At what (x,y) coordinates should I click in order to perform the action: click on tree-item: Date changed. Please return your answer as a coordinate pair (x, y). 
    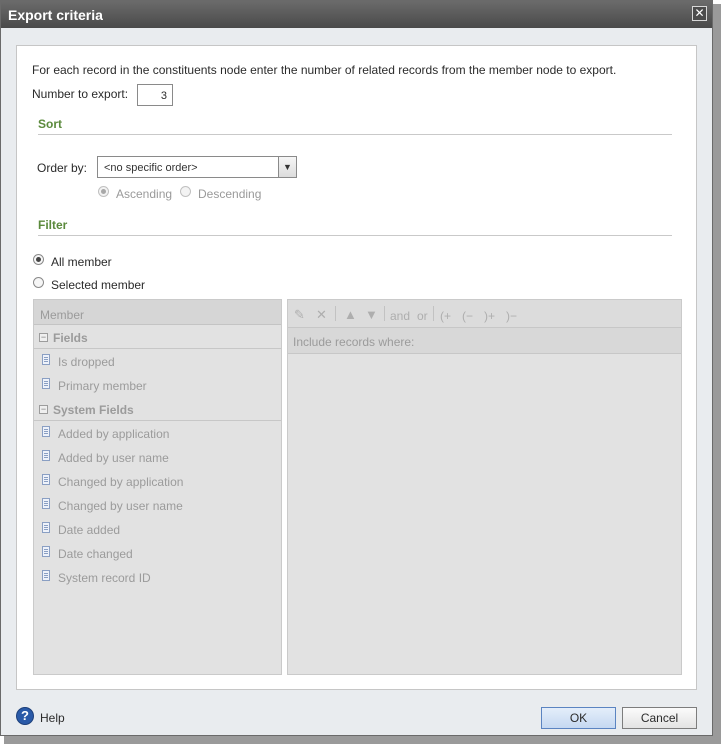
    Looking at the image, I should click on (157, 553).